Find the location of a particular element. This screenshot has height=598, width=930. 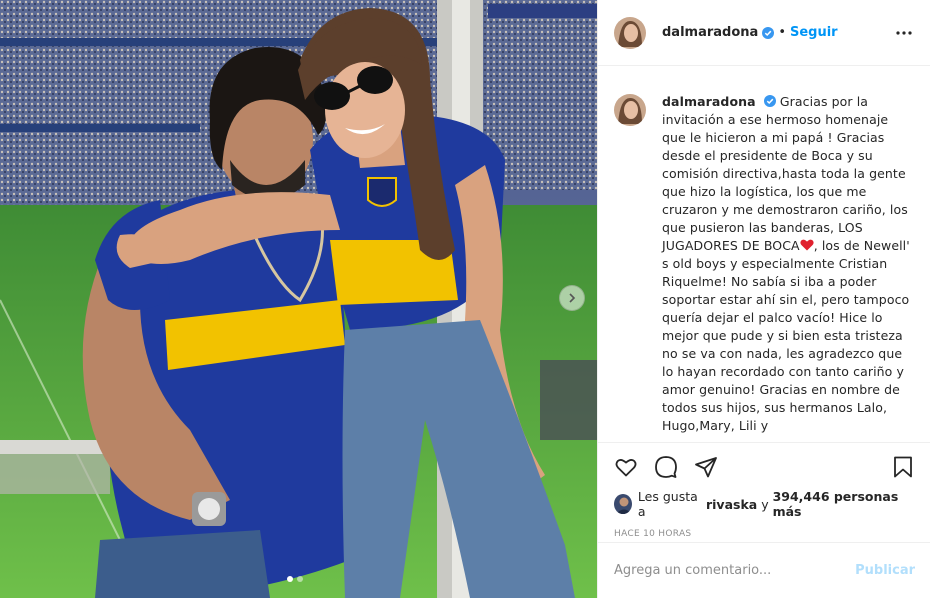

caption-username: dalmaradona is located at coordinates (709, 101).